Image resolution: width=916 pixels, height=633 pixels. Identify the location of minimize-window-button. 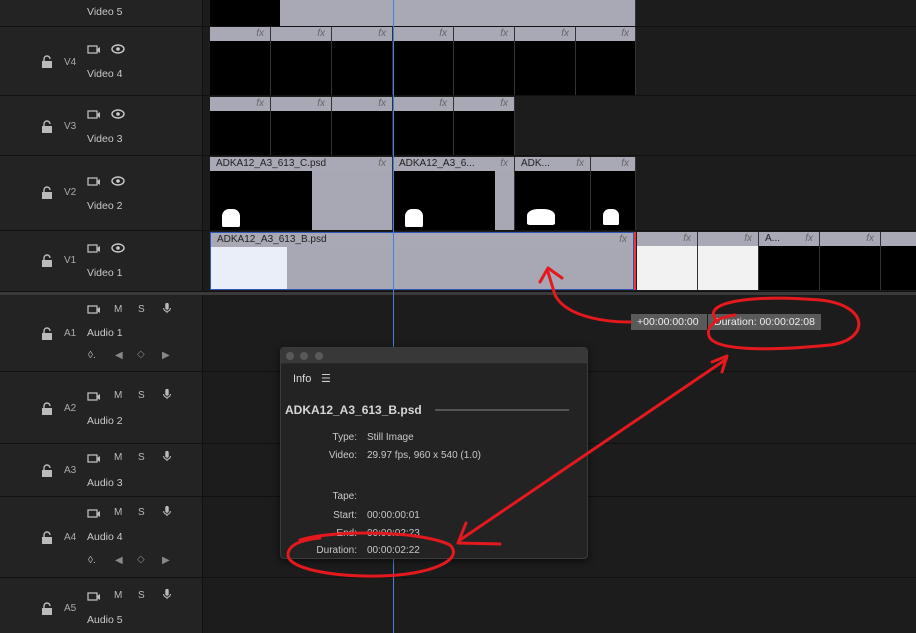
(304, 356).